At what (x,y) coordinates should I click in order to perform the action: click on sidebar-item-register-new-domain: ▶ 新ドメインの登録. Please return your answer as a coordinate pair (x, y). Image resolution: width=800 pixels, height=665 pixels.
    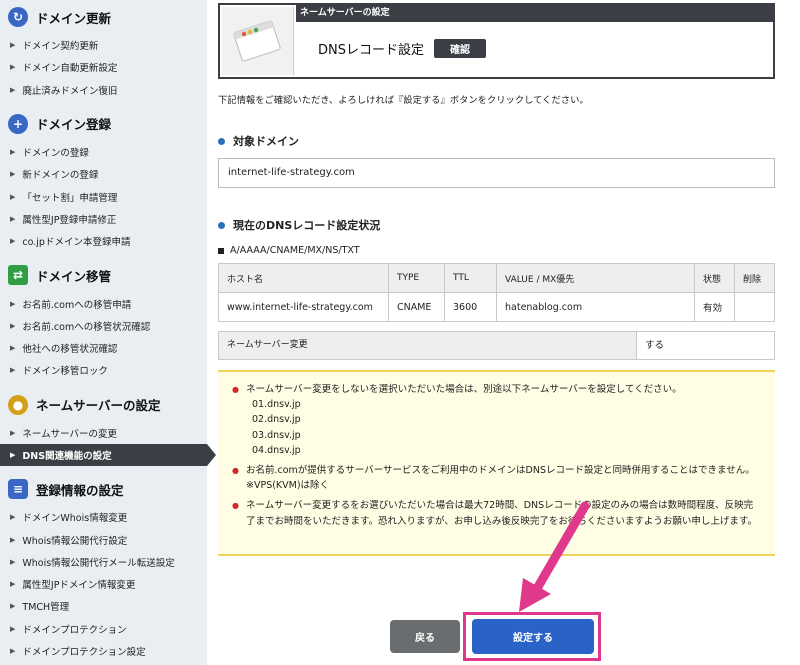
    Looking at the image, I should click on (103, 174).